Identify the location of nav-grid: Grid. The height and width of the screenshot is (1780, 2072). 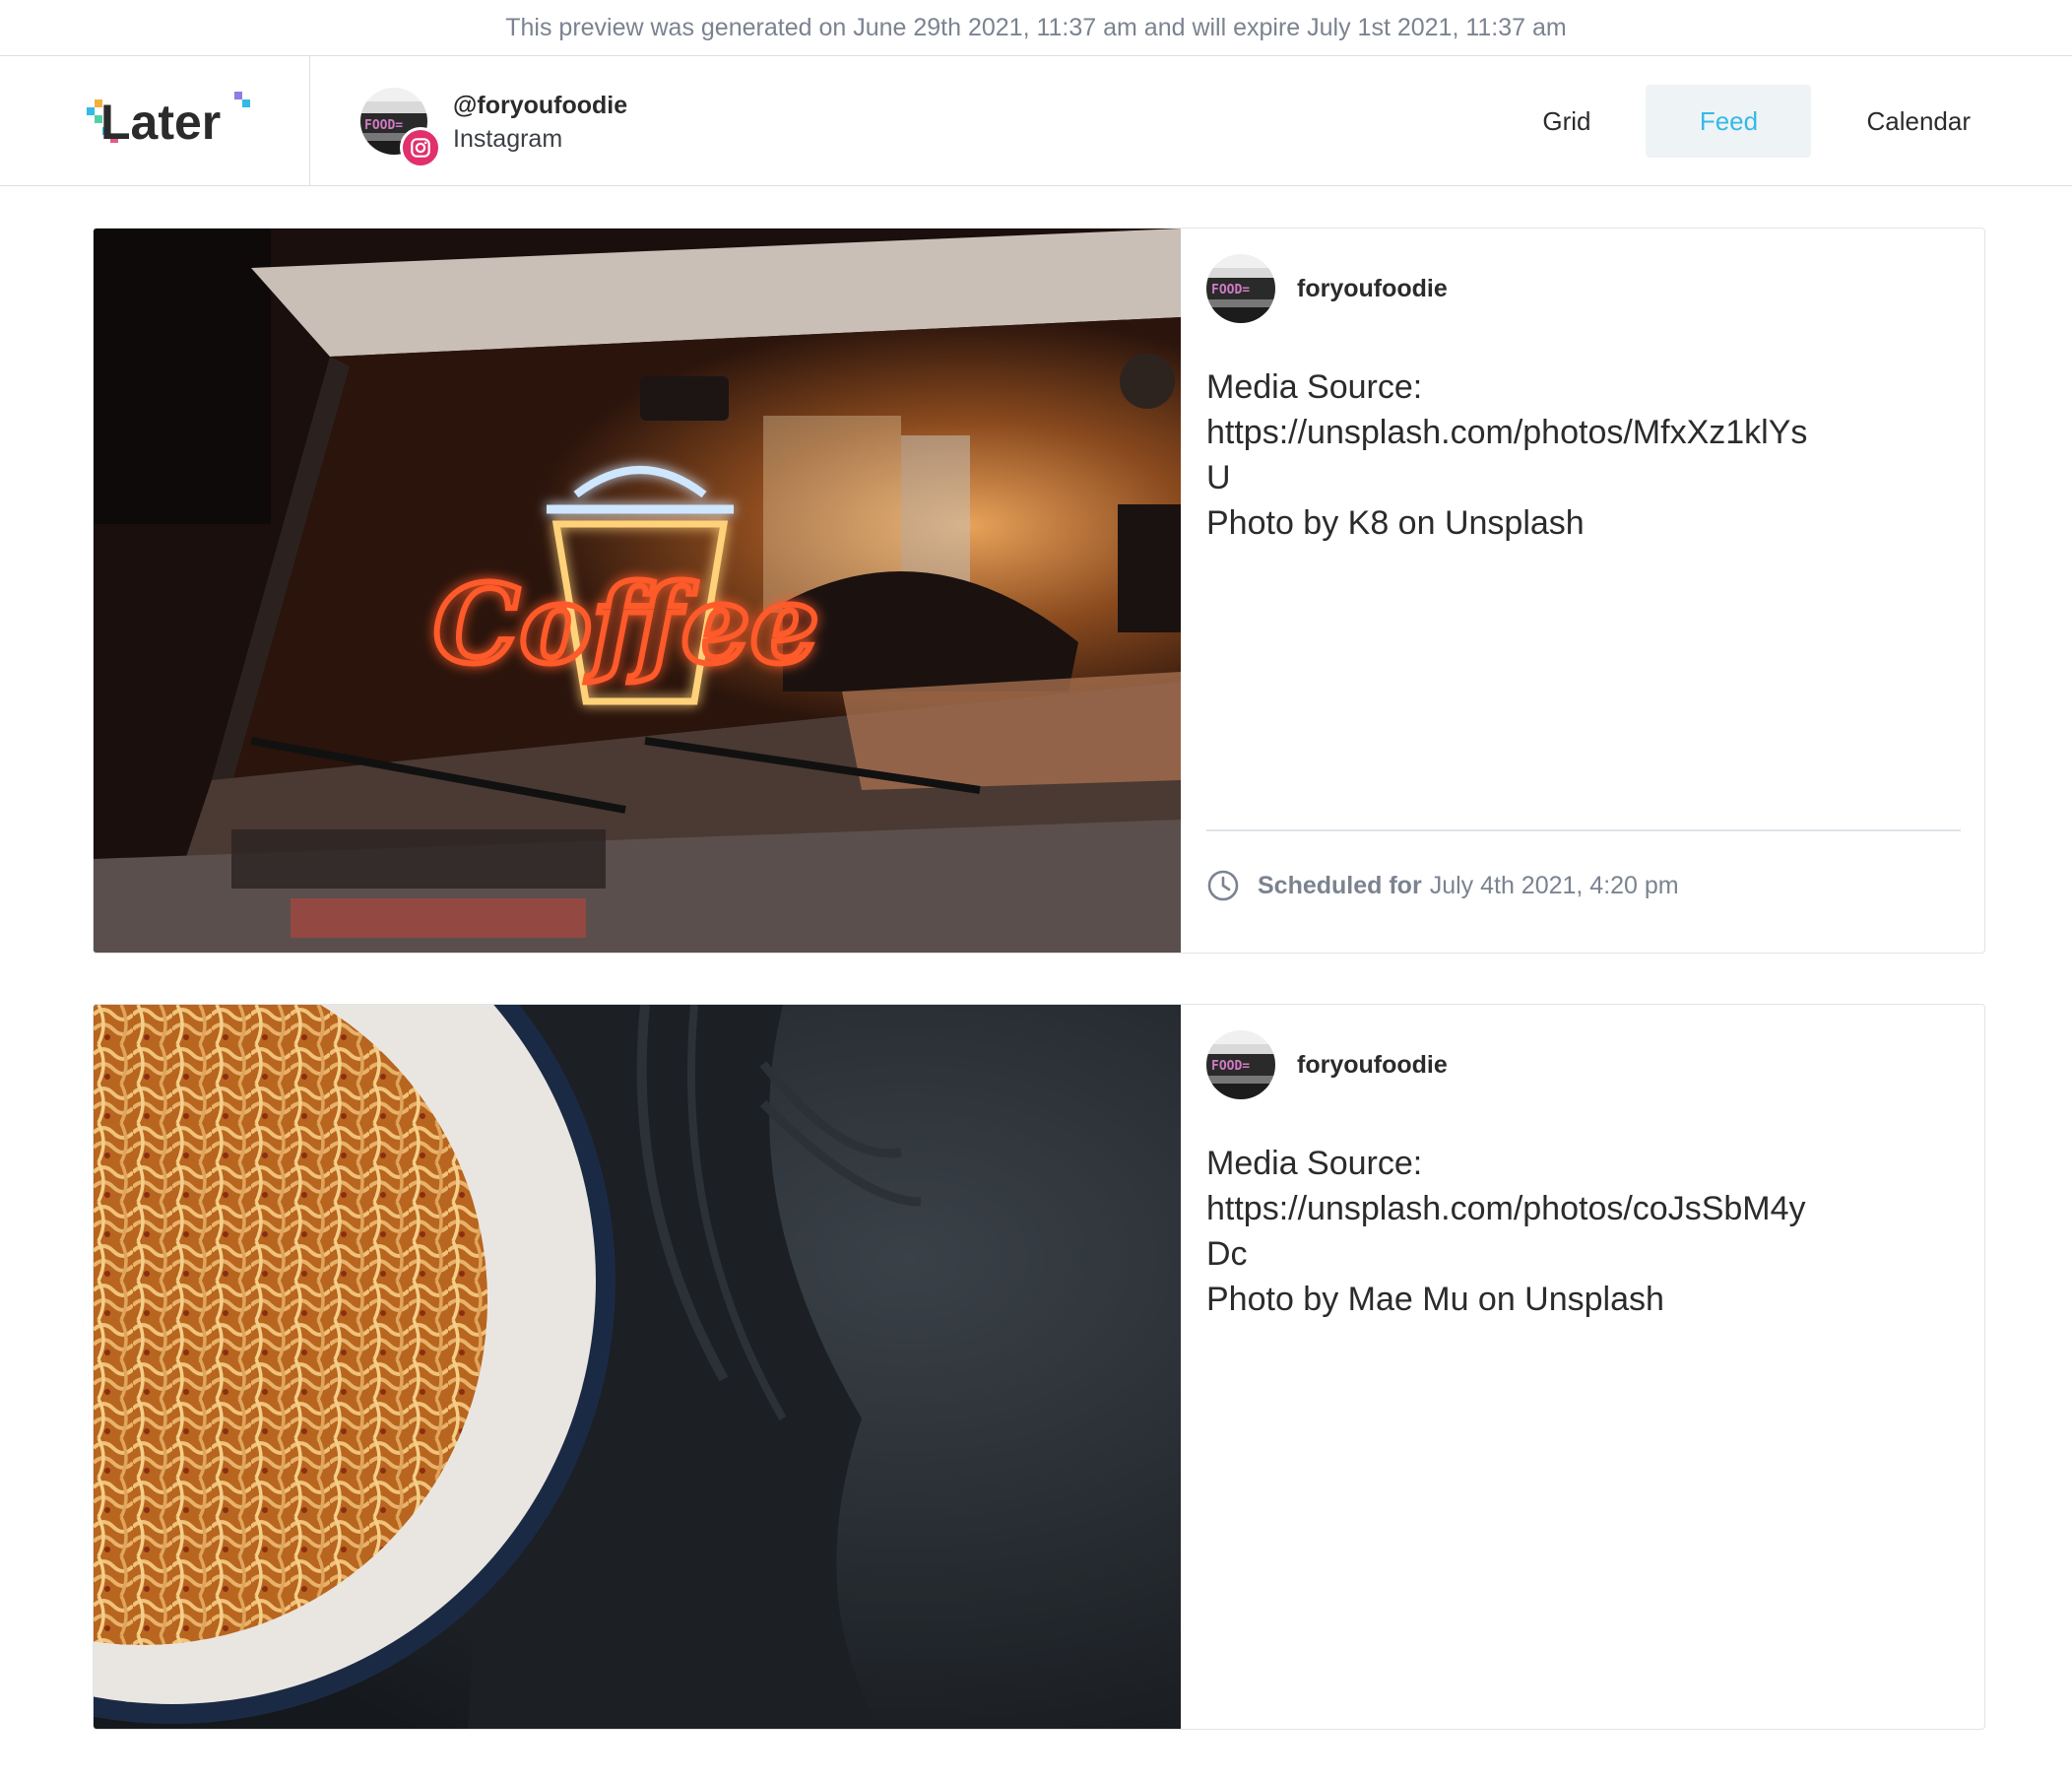
(1566, 121).